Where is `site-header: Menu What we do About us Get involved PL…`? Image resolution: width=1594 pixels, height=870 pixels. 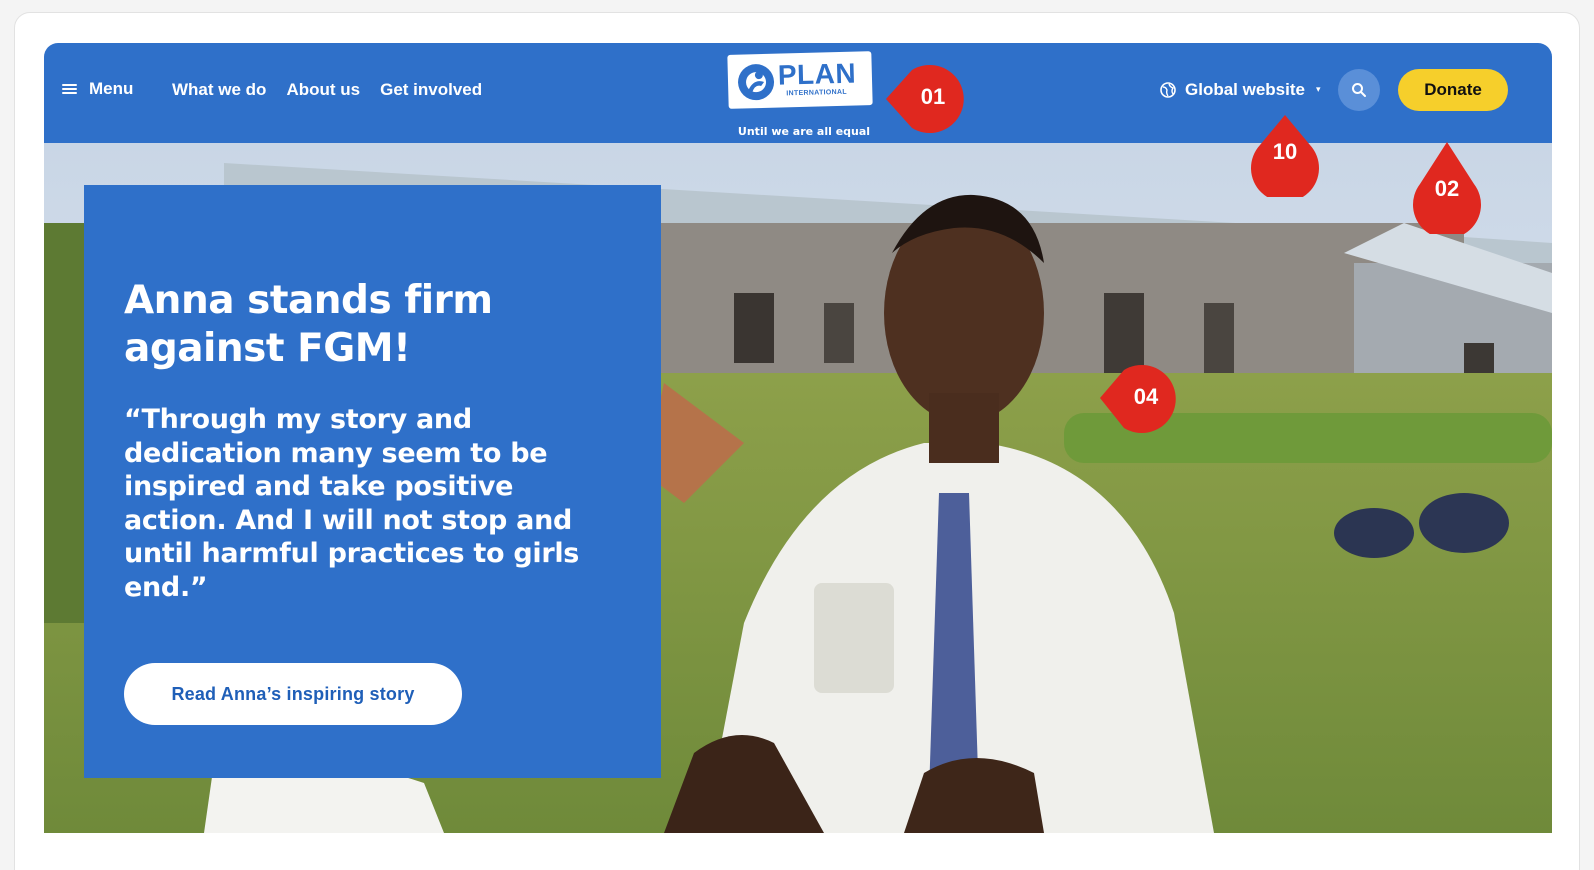 site-header: Menu What we do About us Get involved PL… is located at coordinates (798, 93).